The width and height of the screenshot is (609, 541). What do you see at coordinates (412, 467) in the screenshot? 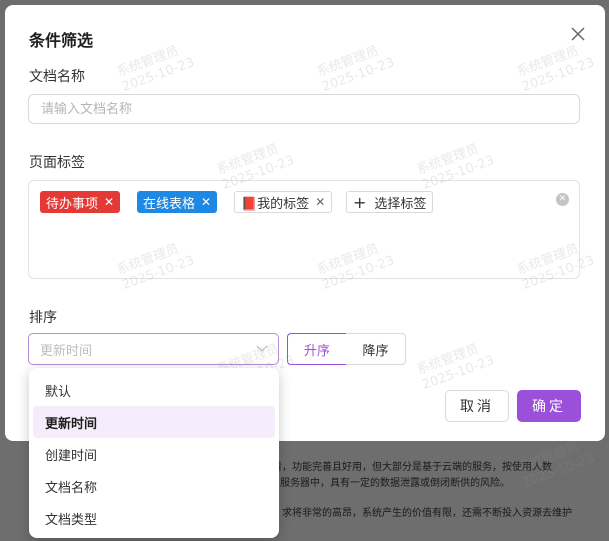
I see `background-text-line: 看，功能完善且好用，但大部分是基于云端的服务，按使用人数` at bounding box center [412, 467].